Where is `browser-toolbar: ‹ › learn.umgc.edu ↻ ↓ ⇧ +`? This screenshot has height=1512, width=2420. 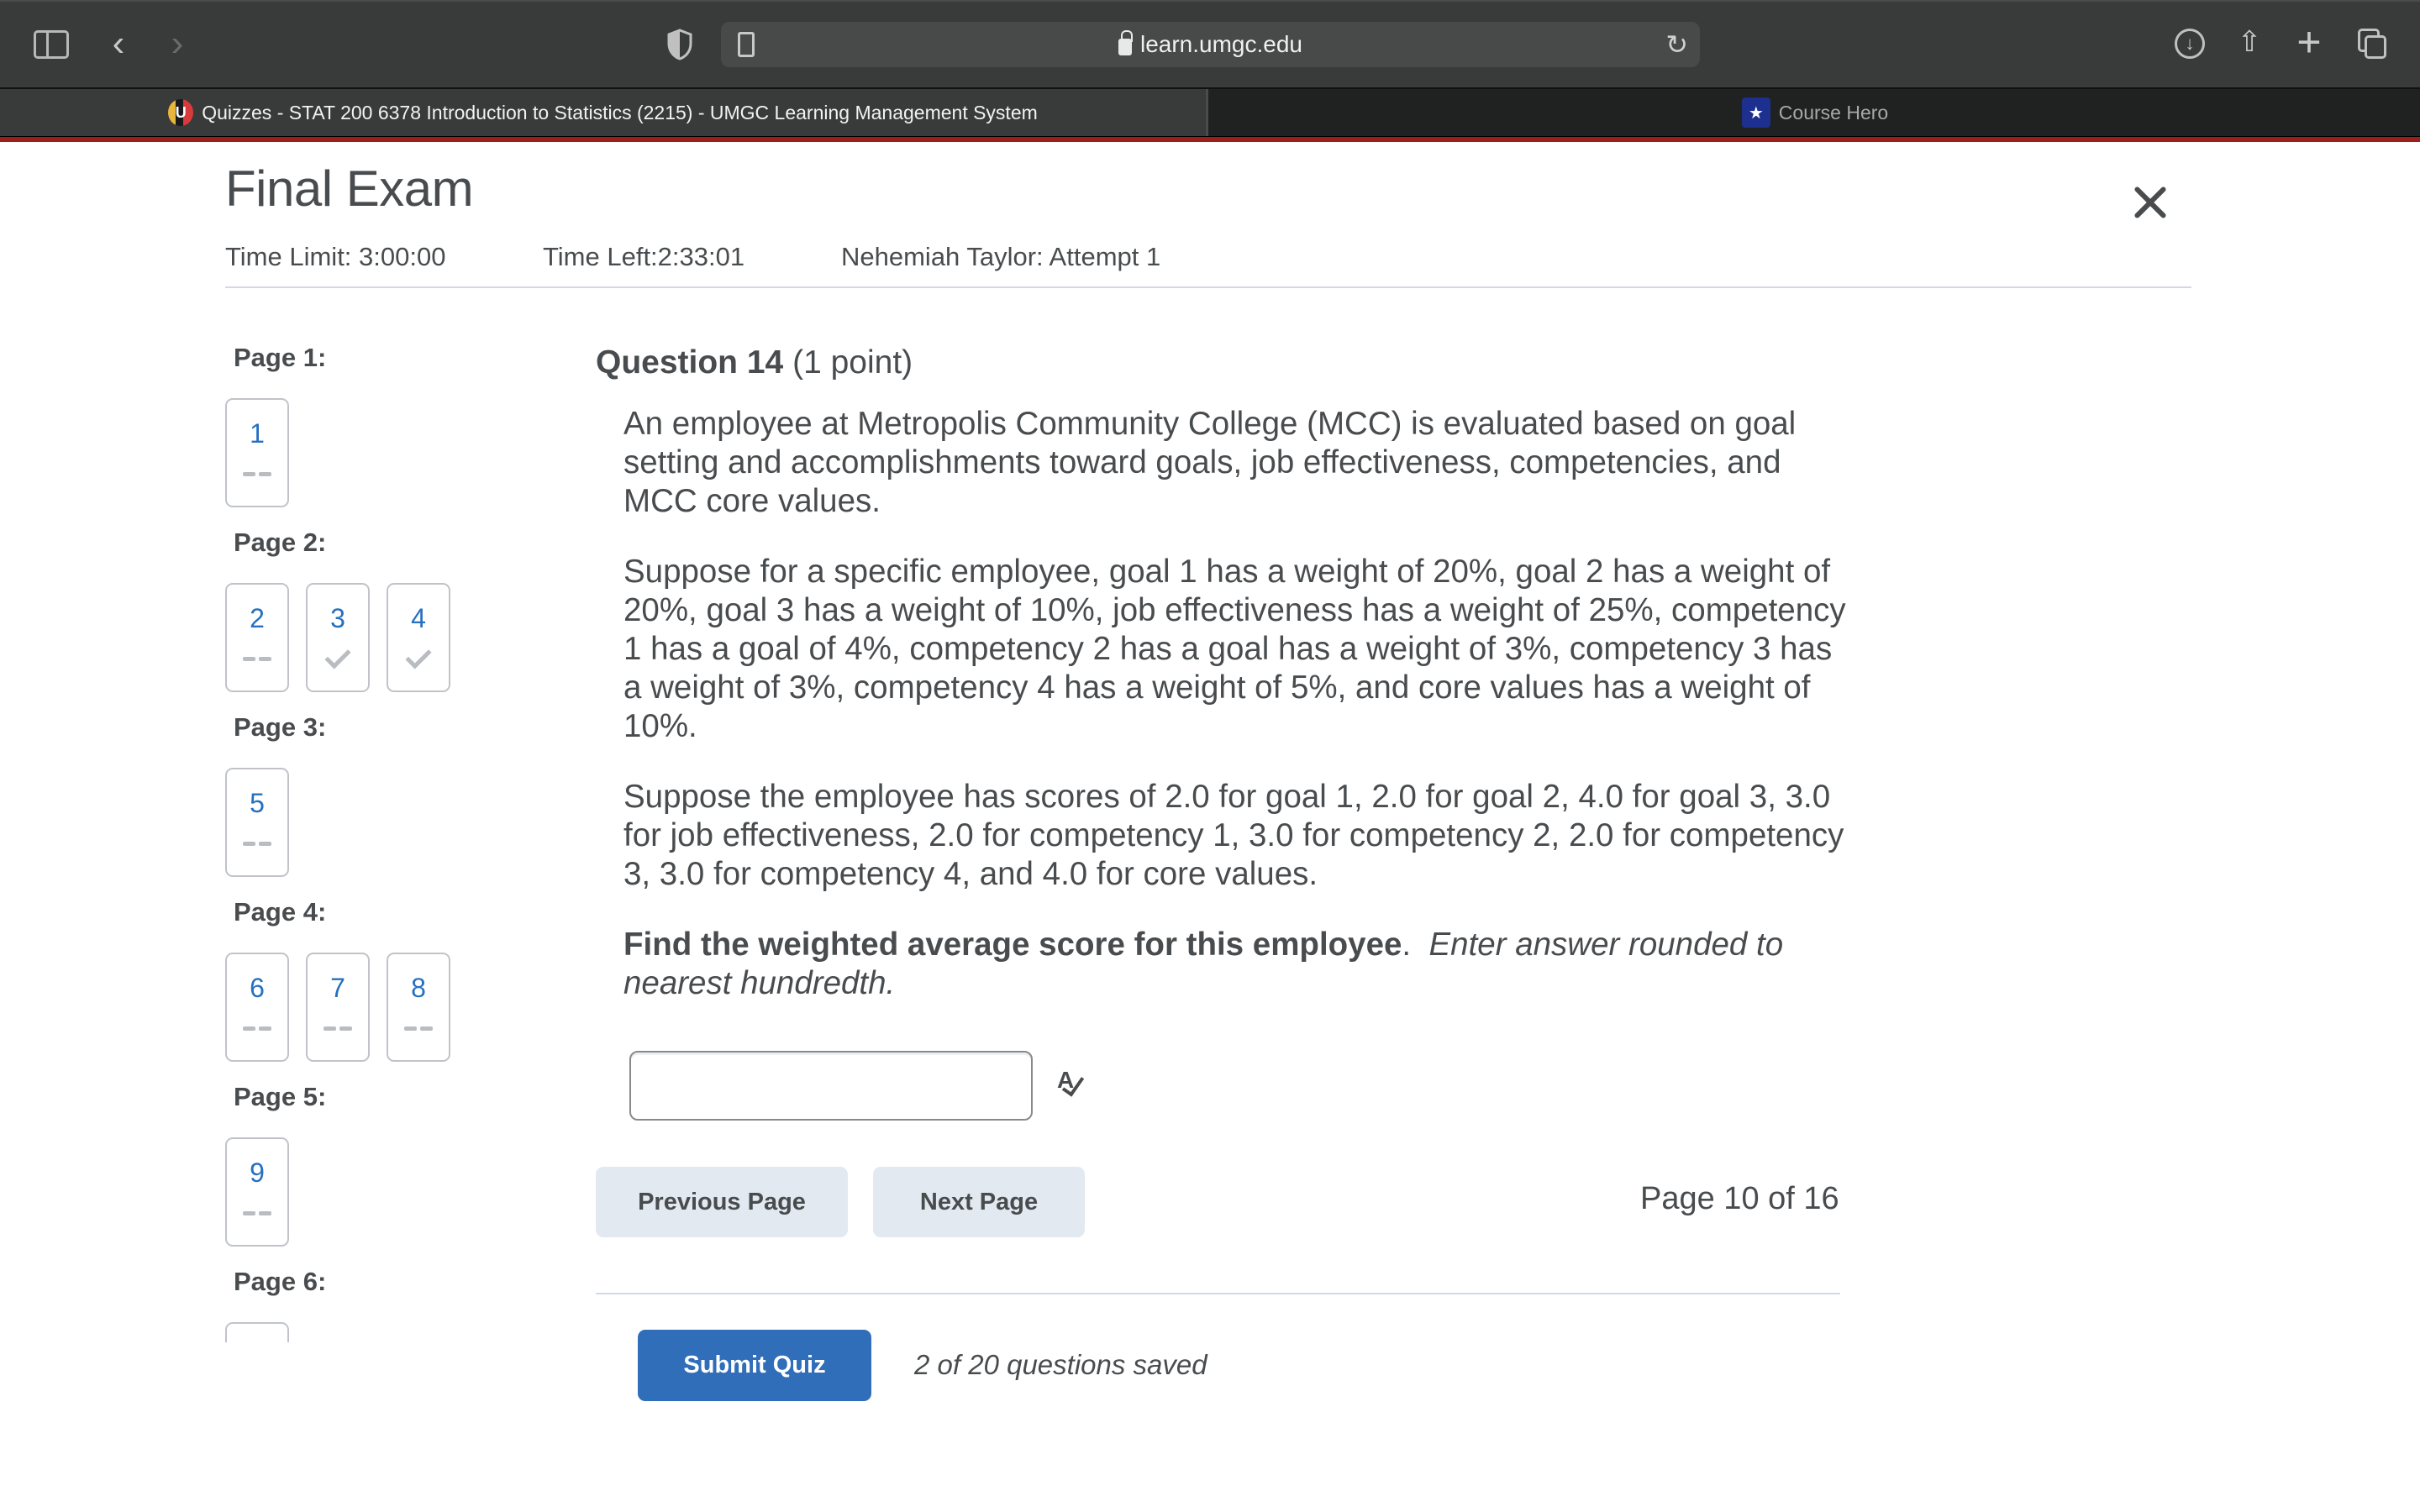
browser-toolbar: ‹ › learn.umgc.edu ↻ ↓ ⇧ + is located at coordinates (1210, 43).